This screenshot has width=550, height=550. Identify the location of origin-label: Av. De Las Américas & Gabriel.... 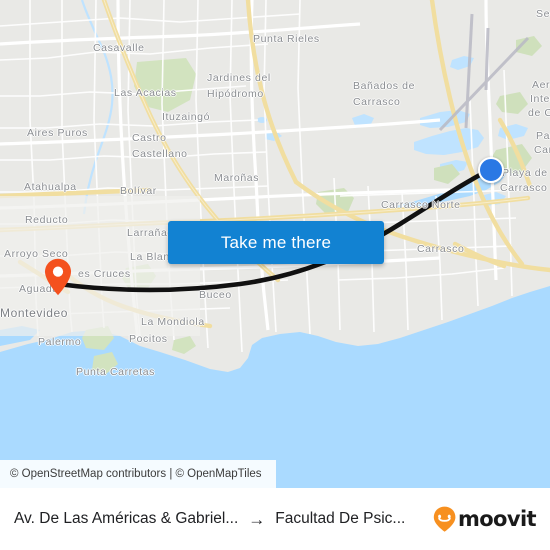
(126, 519).